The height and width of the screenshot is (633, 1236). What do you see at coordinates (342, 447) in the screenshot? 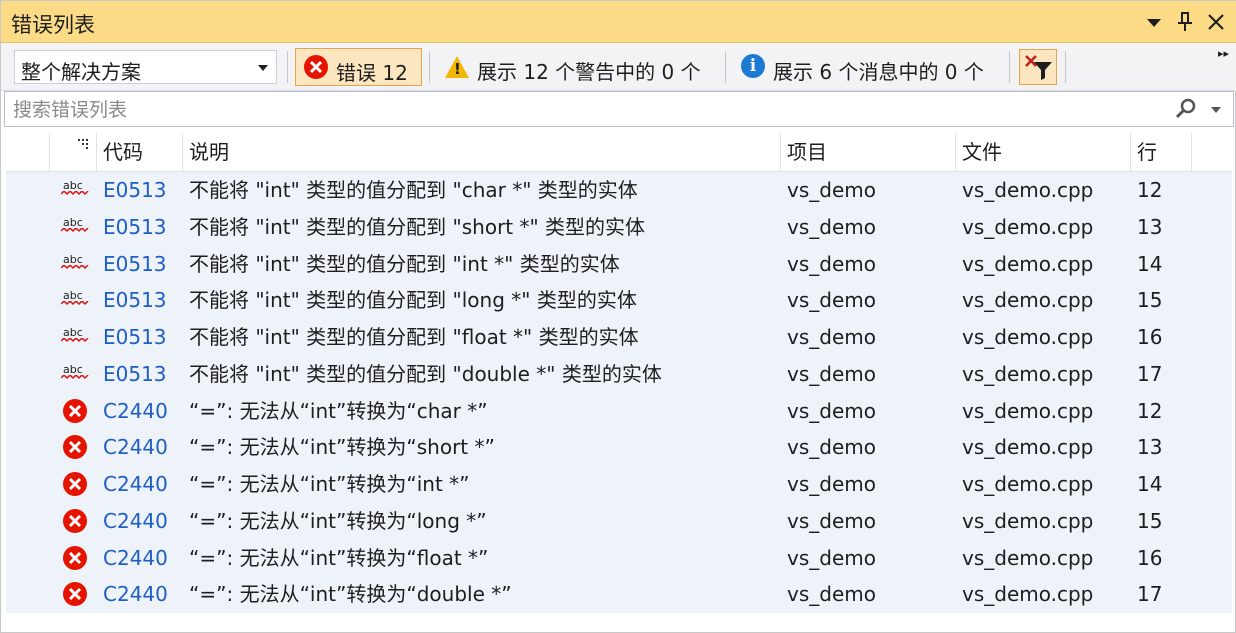
I see `row-description: “=”: 无法从“int”转换为“short *”` at bounding box center [342, 447].